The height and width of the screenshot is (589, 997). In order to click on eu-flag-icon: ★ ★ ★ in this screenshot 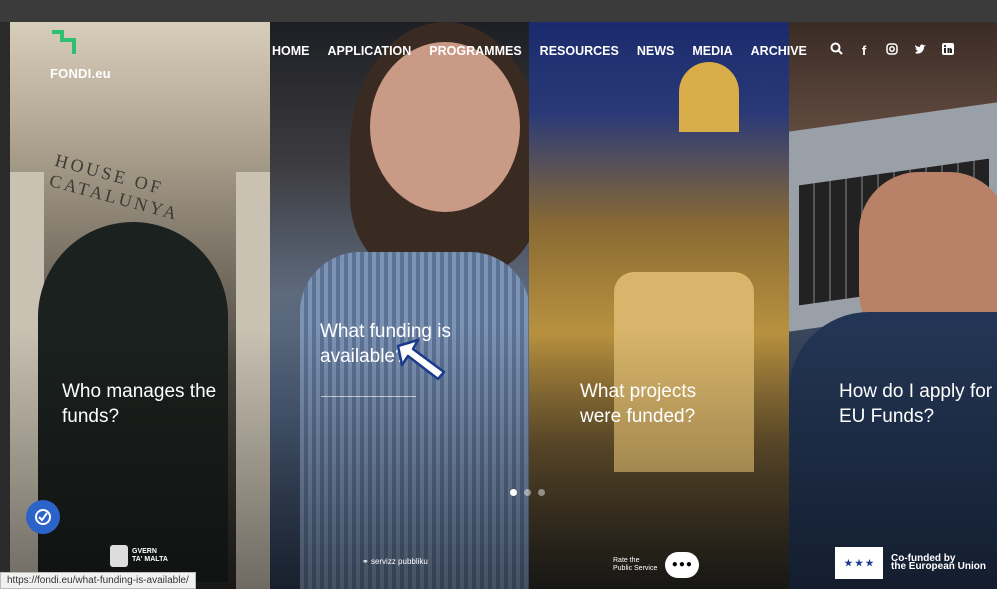, I will do `click(859, 563)`.